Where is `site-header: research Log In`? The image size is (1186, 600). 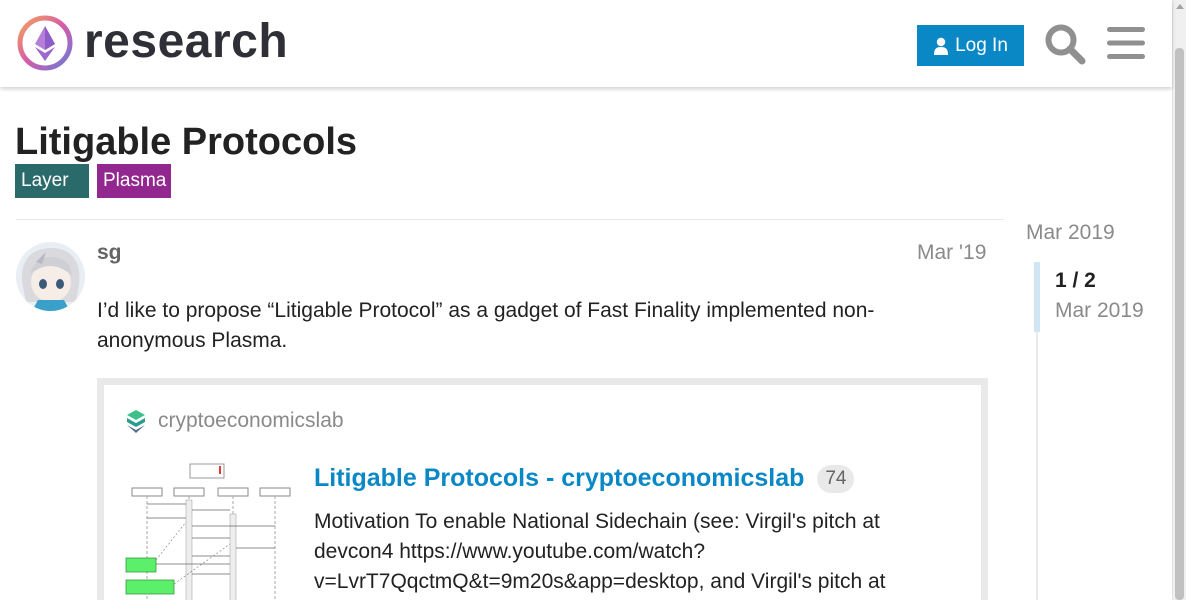 site-header: research Log In is located at coordinates (586, 43).